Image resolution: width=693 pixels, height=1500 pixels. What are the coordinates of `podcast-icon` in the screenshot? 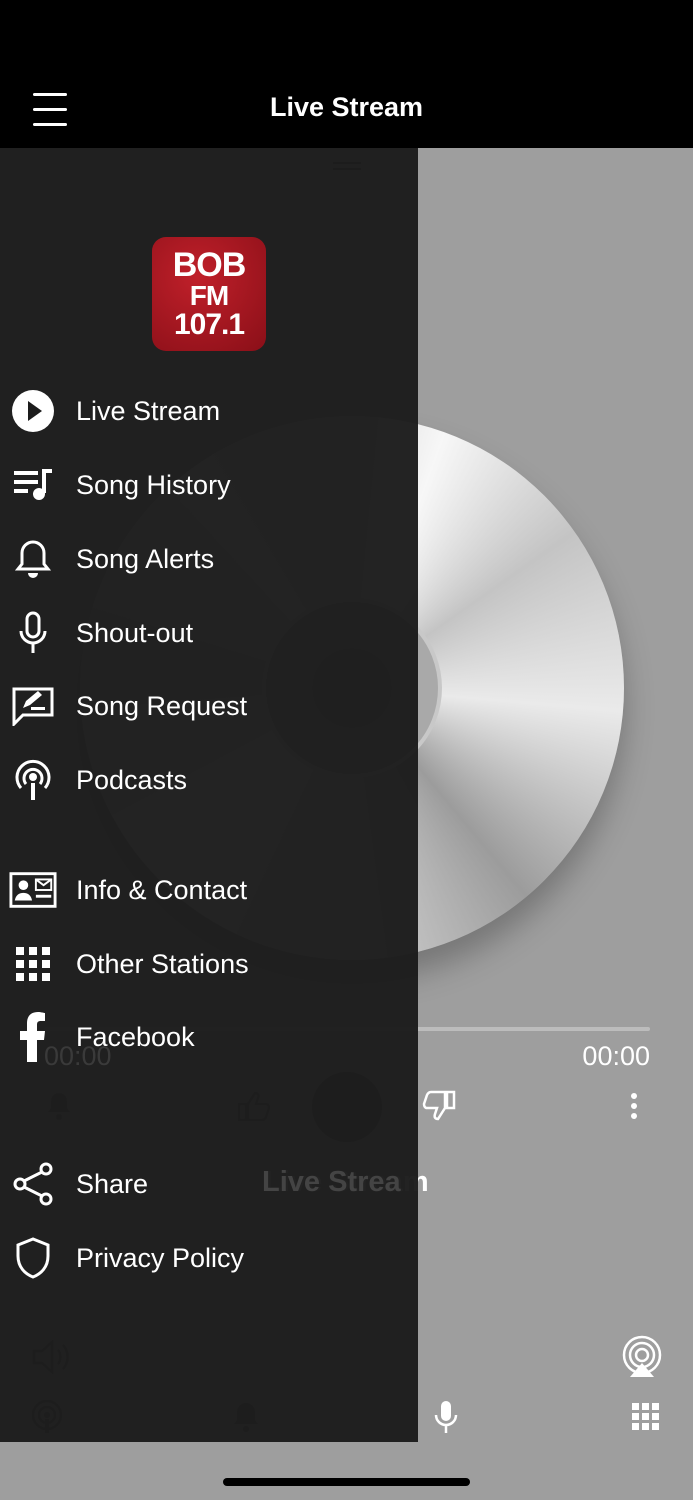 It's located at (33, 780).